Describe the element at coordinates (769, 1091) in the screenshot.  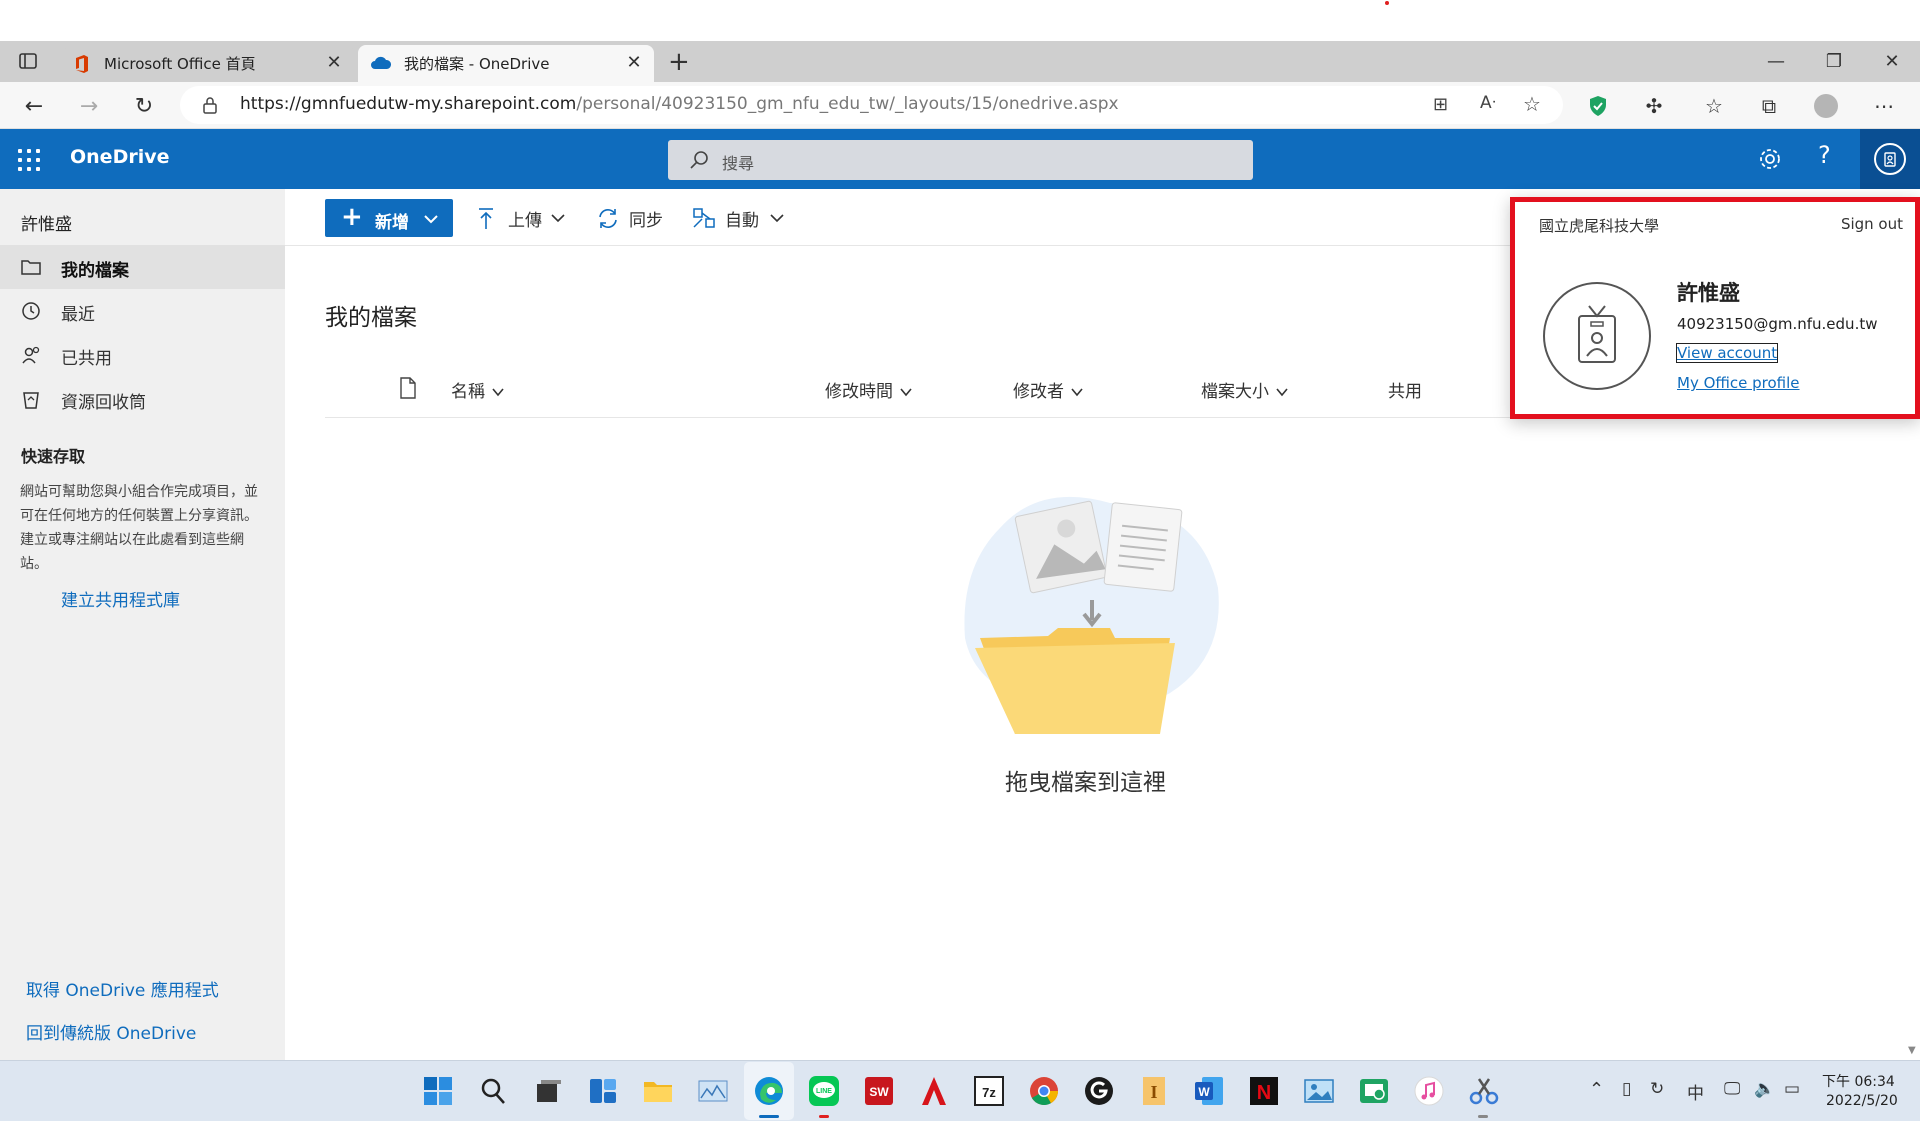
I see `edge-browser-icon` at that location.